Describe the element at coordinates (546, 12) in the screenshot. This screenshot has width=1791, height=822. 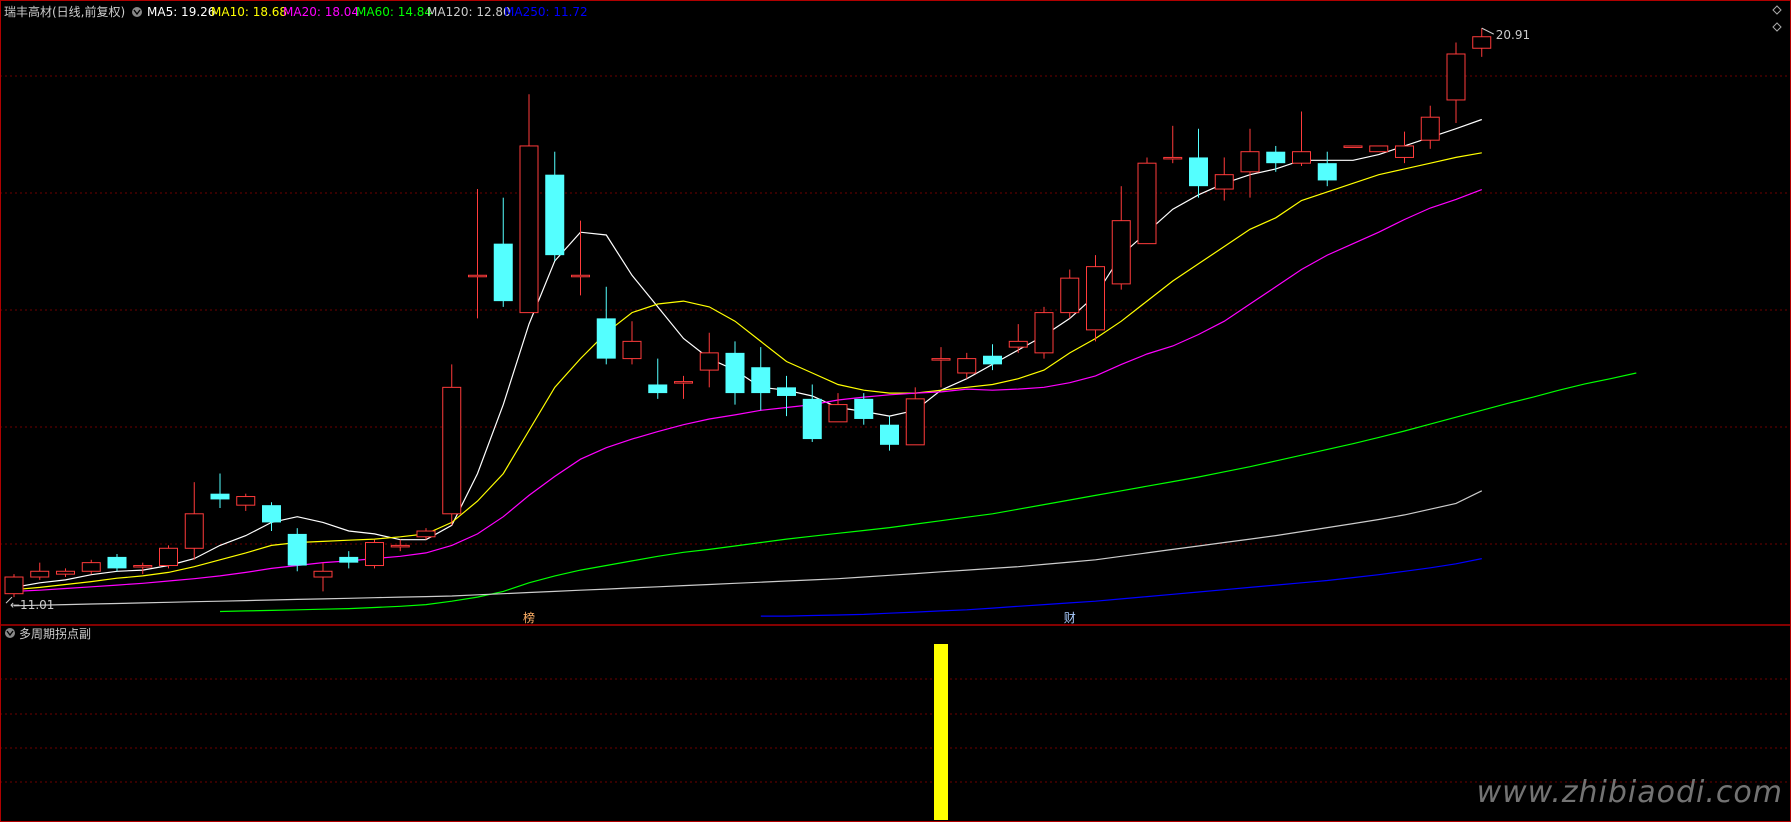
I see `ma-legend-ma250: MA250: 11.72` at that location.